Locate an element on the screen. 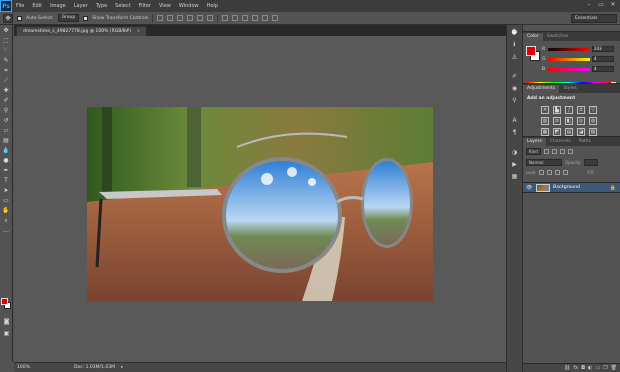 The image size is (620, 372). crop-tool-icon: ⌗ is located at coordinates (6, 70).